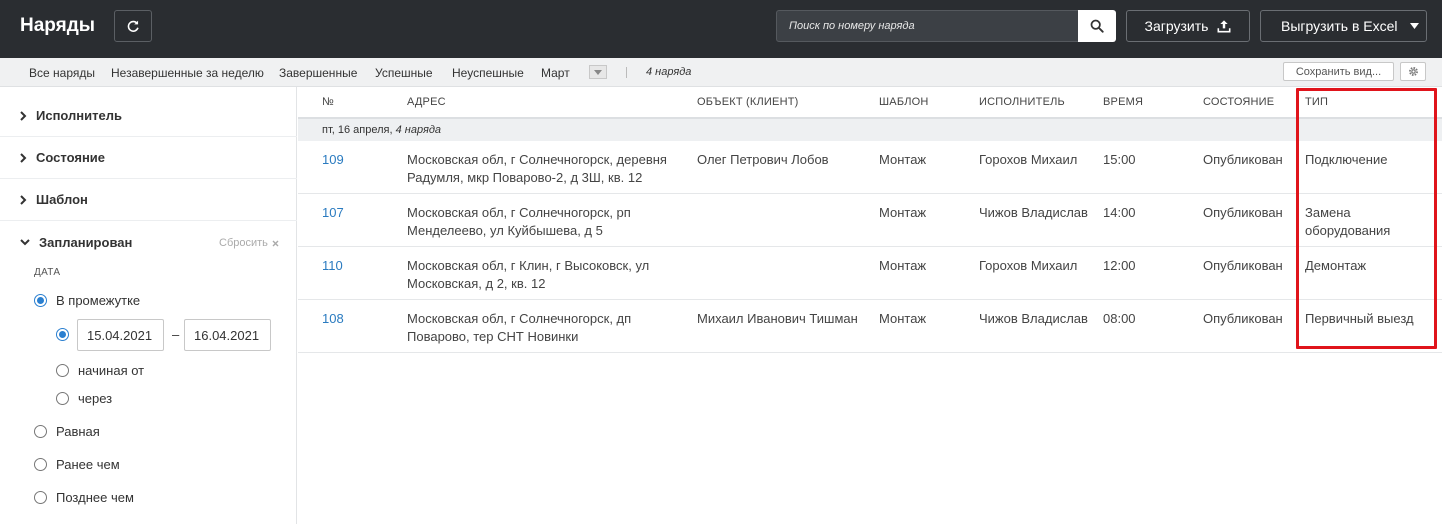  Describe the element at coordinates (333, 319) in the screenshot. I see `order-number-link: 108` at that location.